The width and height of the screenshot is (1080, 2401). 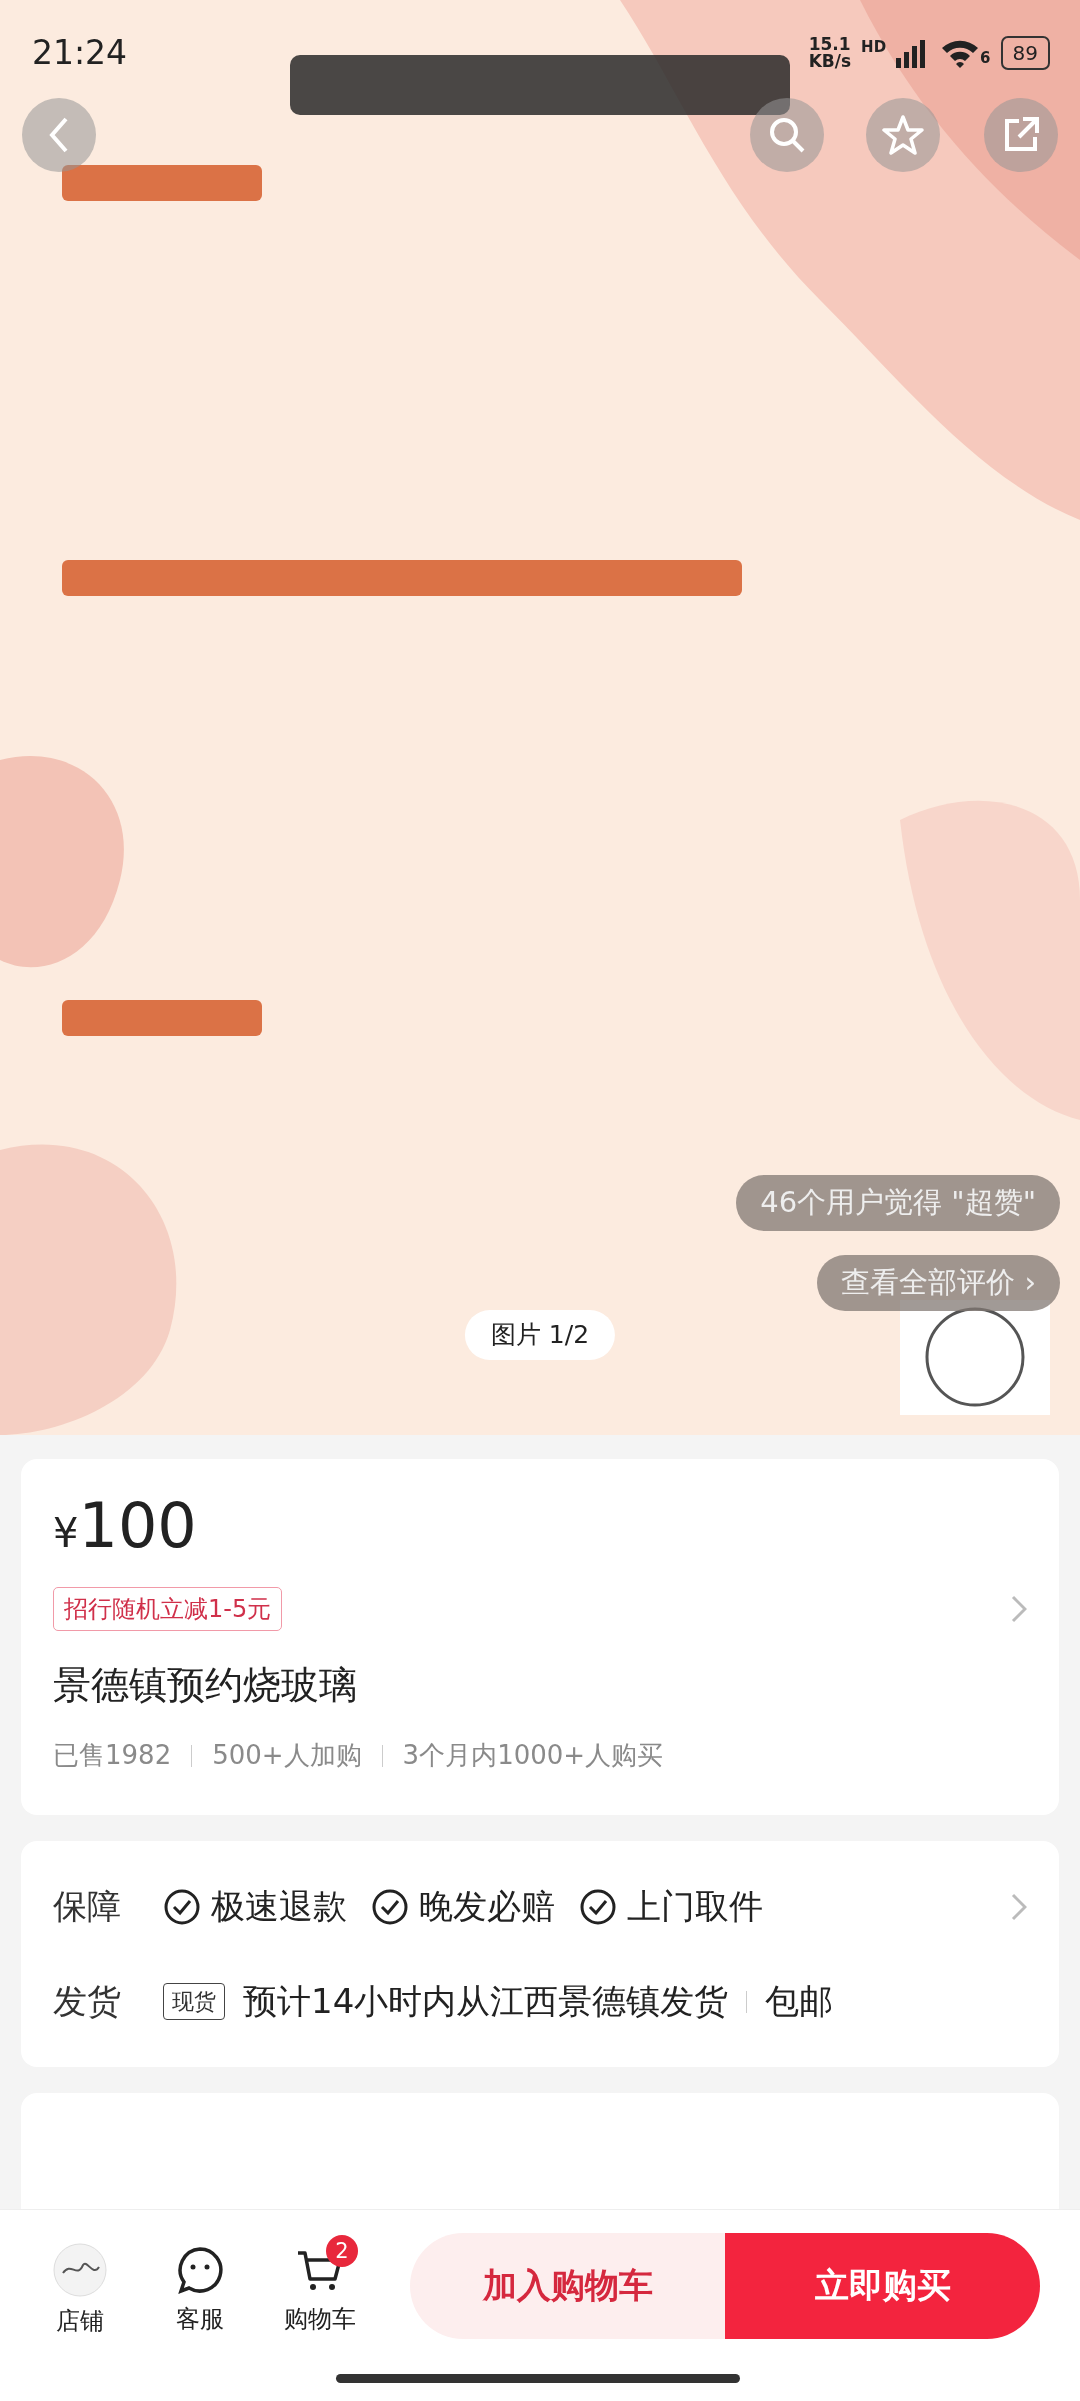 What do you see at coordinates (168, 1609) in the screenshot?
I see `promo-tag: 招行随机立减1-5元` at bounding box center [168, 1609].